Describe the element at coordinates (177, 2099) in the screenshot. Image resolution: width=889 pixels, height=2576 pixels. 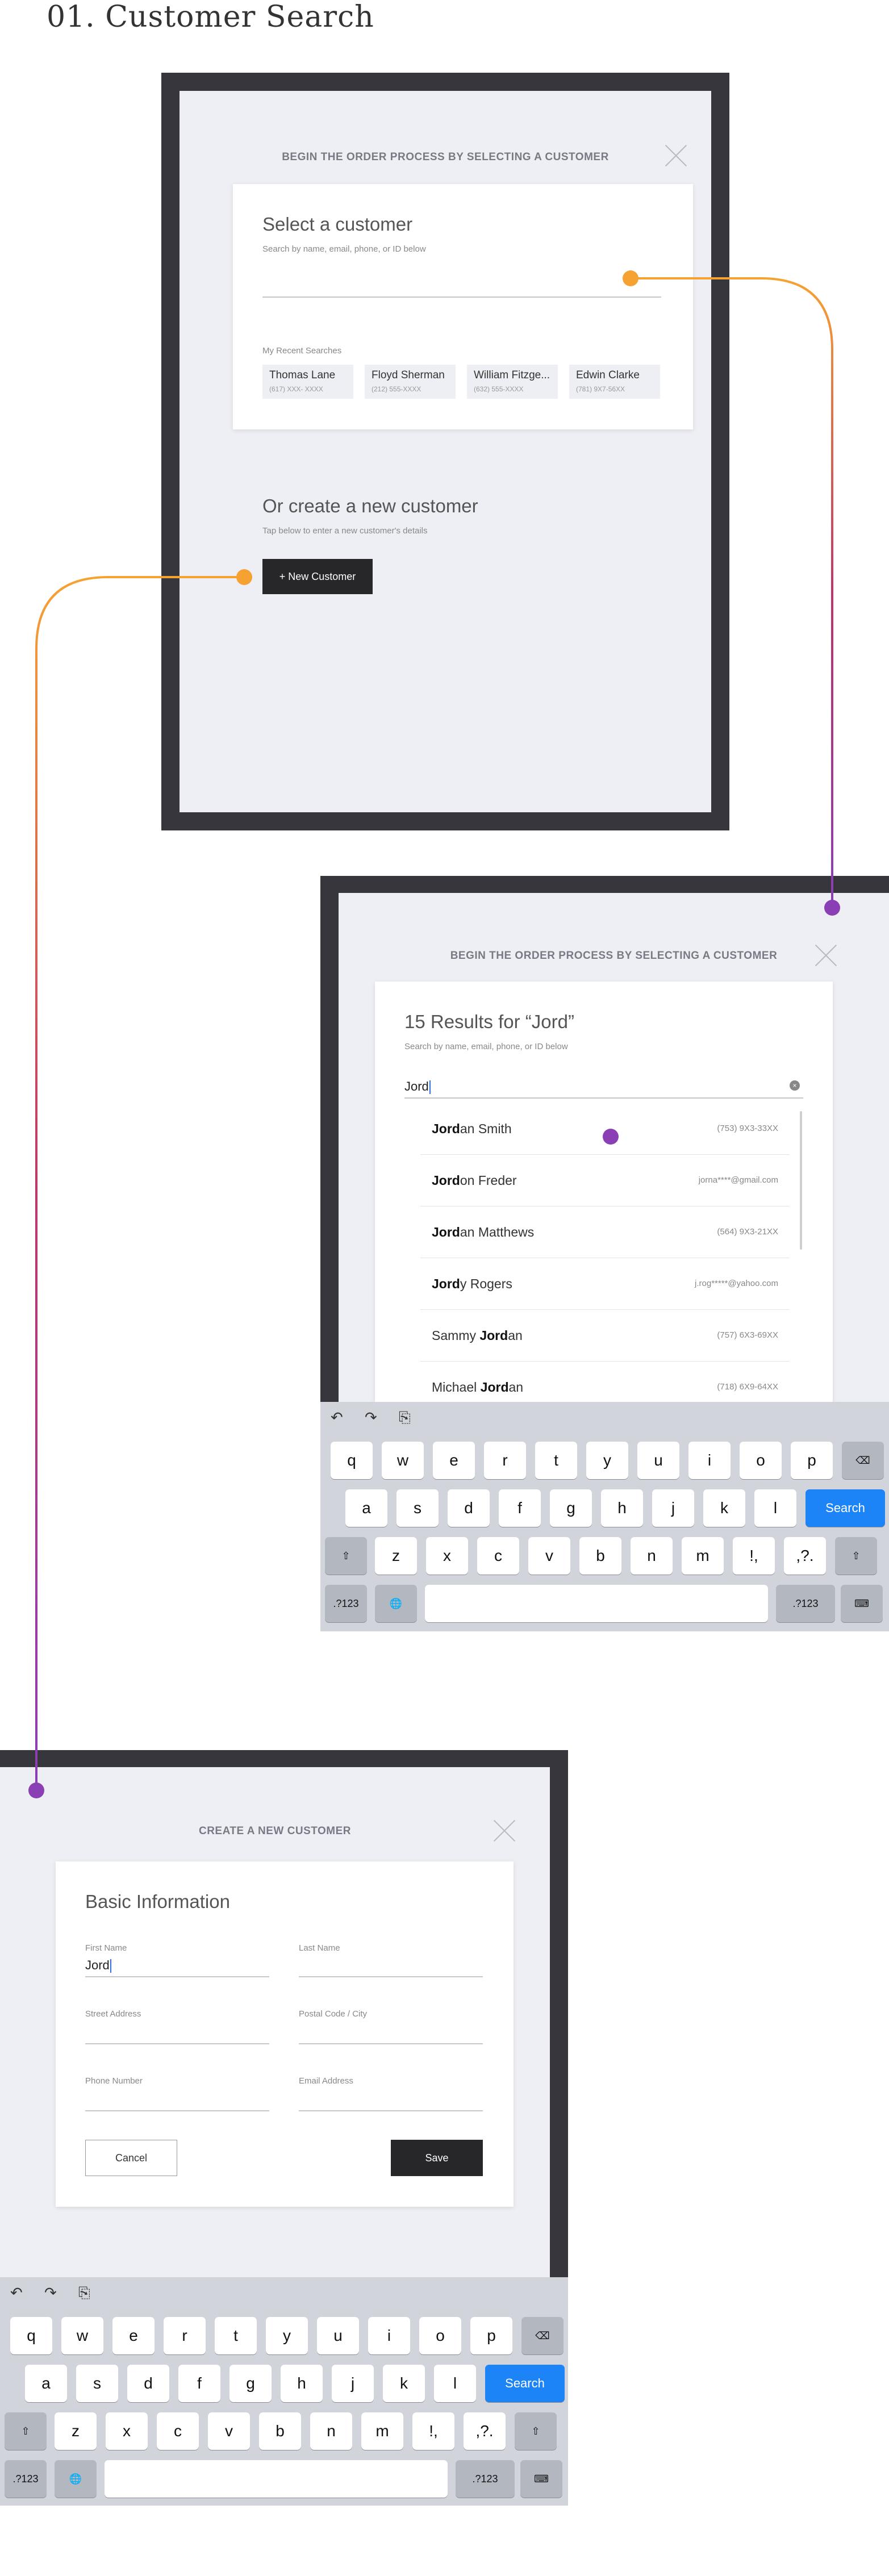
I see `phone-number-field` at that location.